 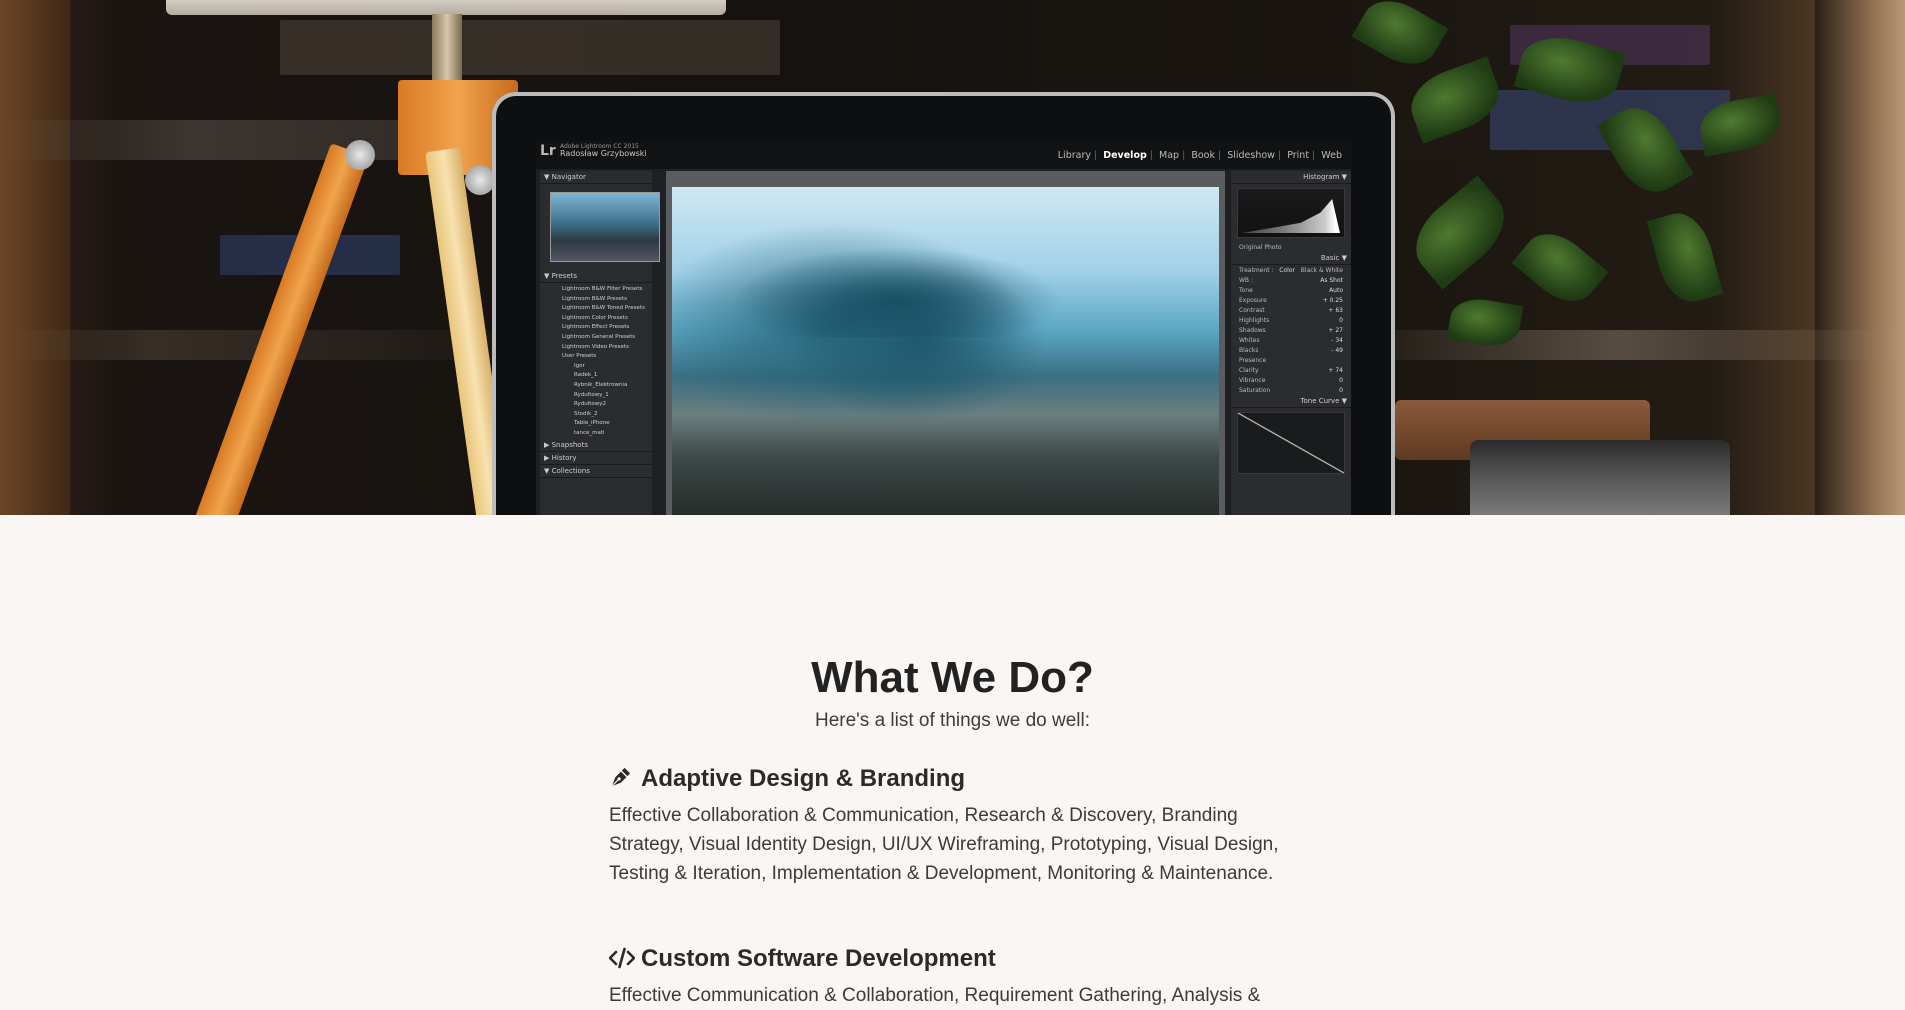 What do you see at coordinates (1291, 320) in the screenshot?
I see `adjustment-row: Highlights 0` at bounding box center [1291, 320].